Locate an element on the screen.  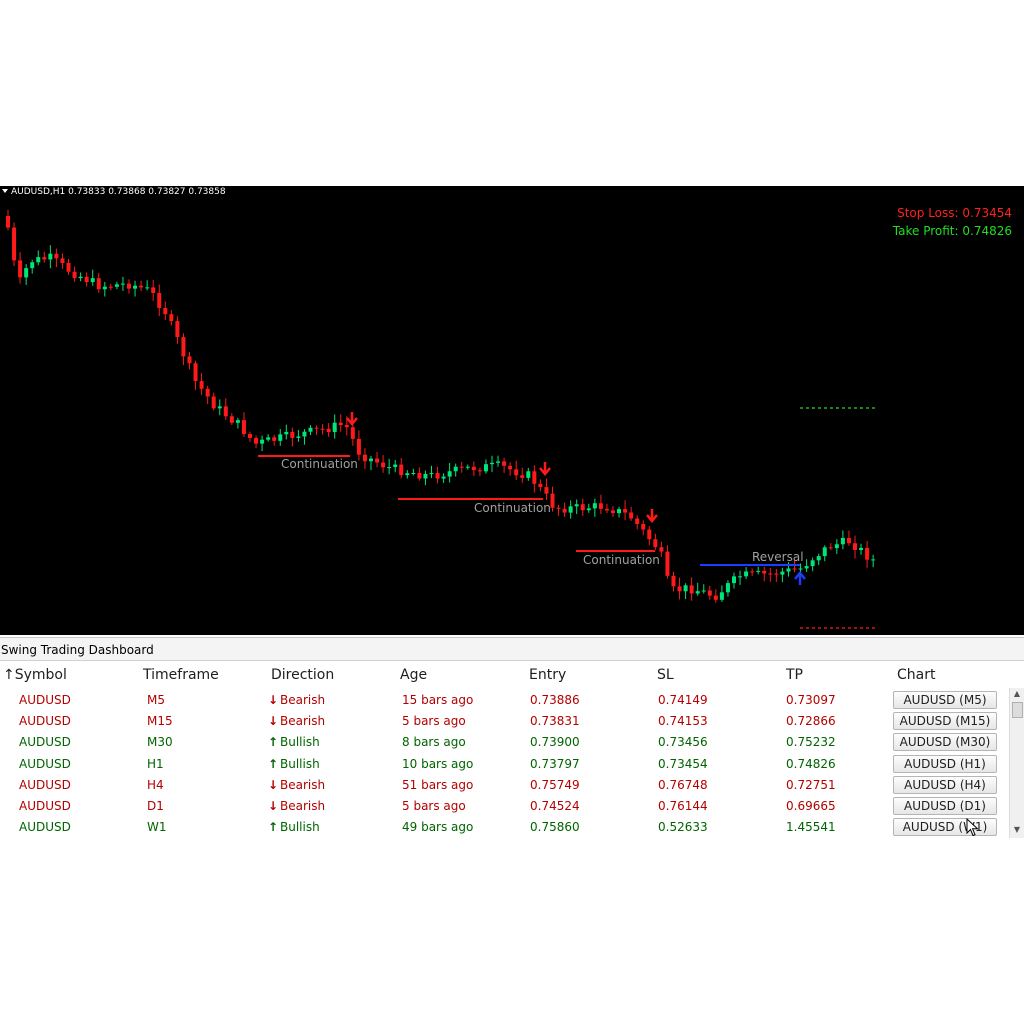
timeframe-cell: M5 is located at coordinates (156, 700).